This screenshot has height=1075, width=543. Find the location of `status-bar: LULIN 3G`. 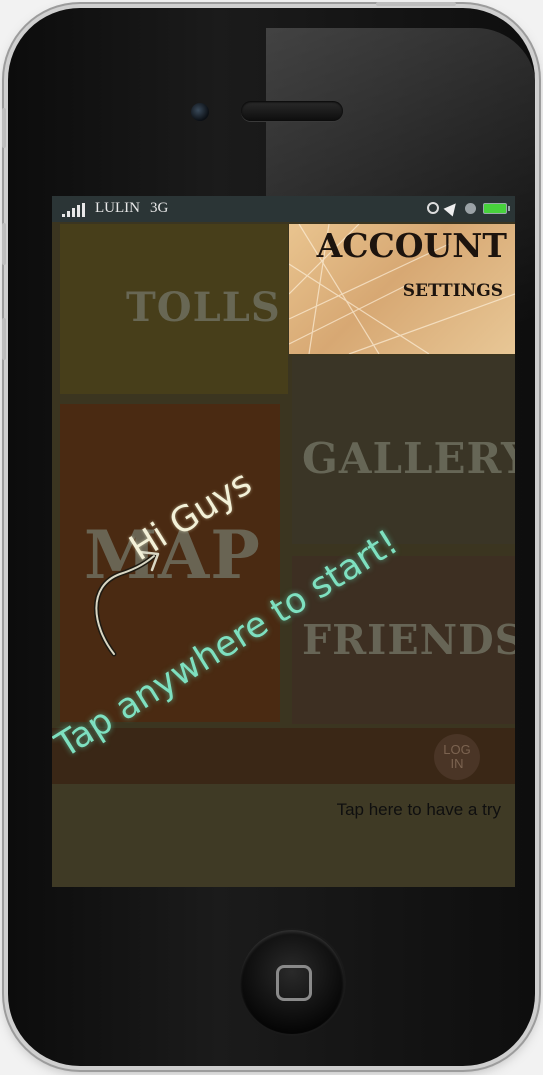

status-bar: LULIN 3G is located at coordinates (283, 209).